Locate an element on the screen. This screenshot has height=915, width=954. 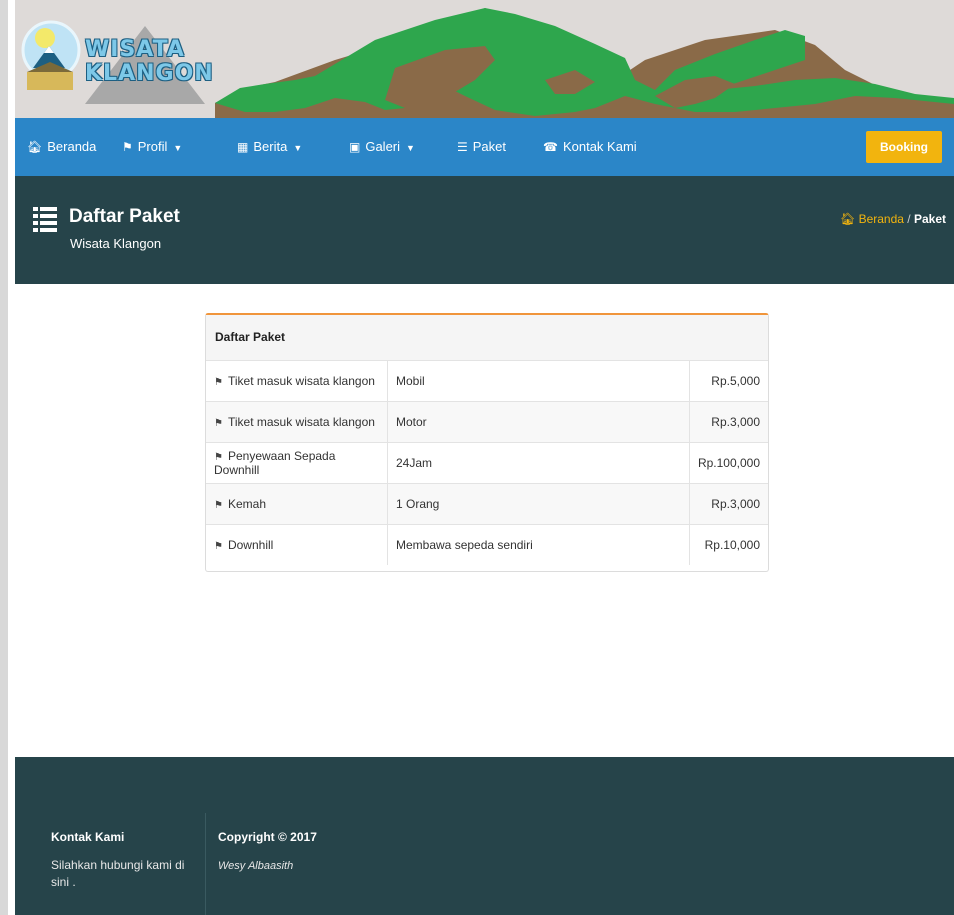
nav-paket: ☰ Paket is located at coordinates (481, 147).